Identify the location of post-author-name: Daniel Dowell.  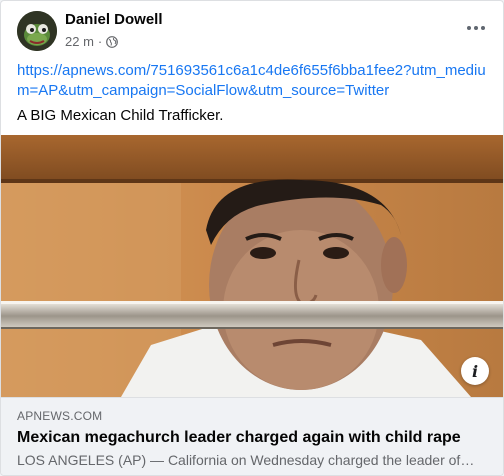
(114, 19).